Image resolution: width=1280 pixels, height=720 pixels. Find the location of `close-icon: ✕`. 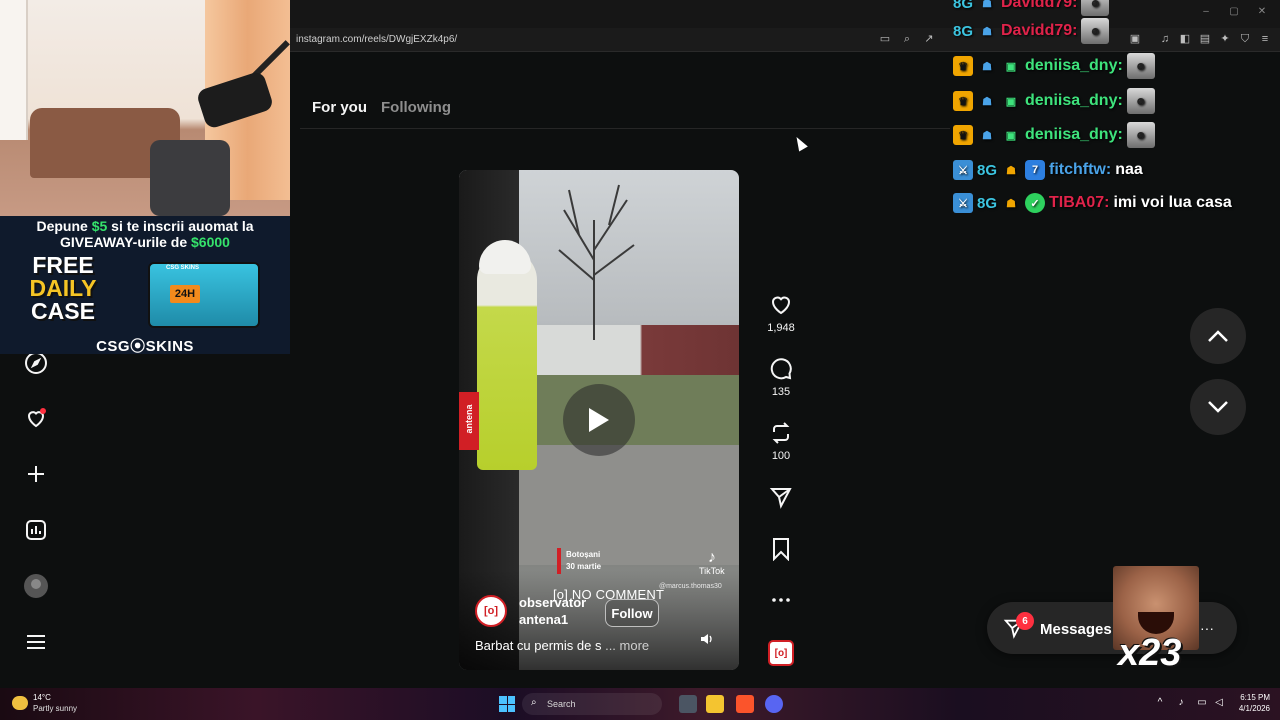

close-icon: ✕ is located at coordinates (1262, 12).